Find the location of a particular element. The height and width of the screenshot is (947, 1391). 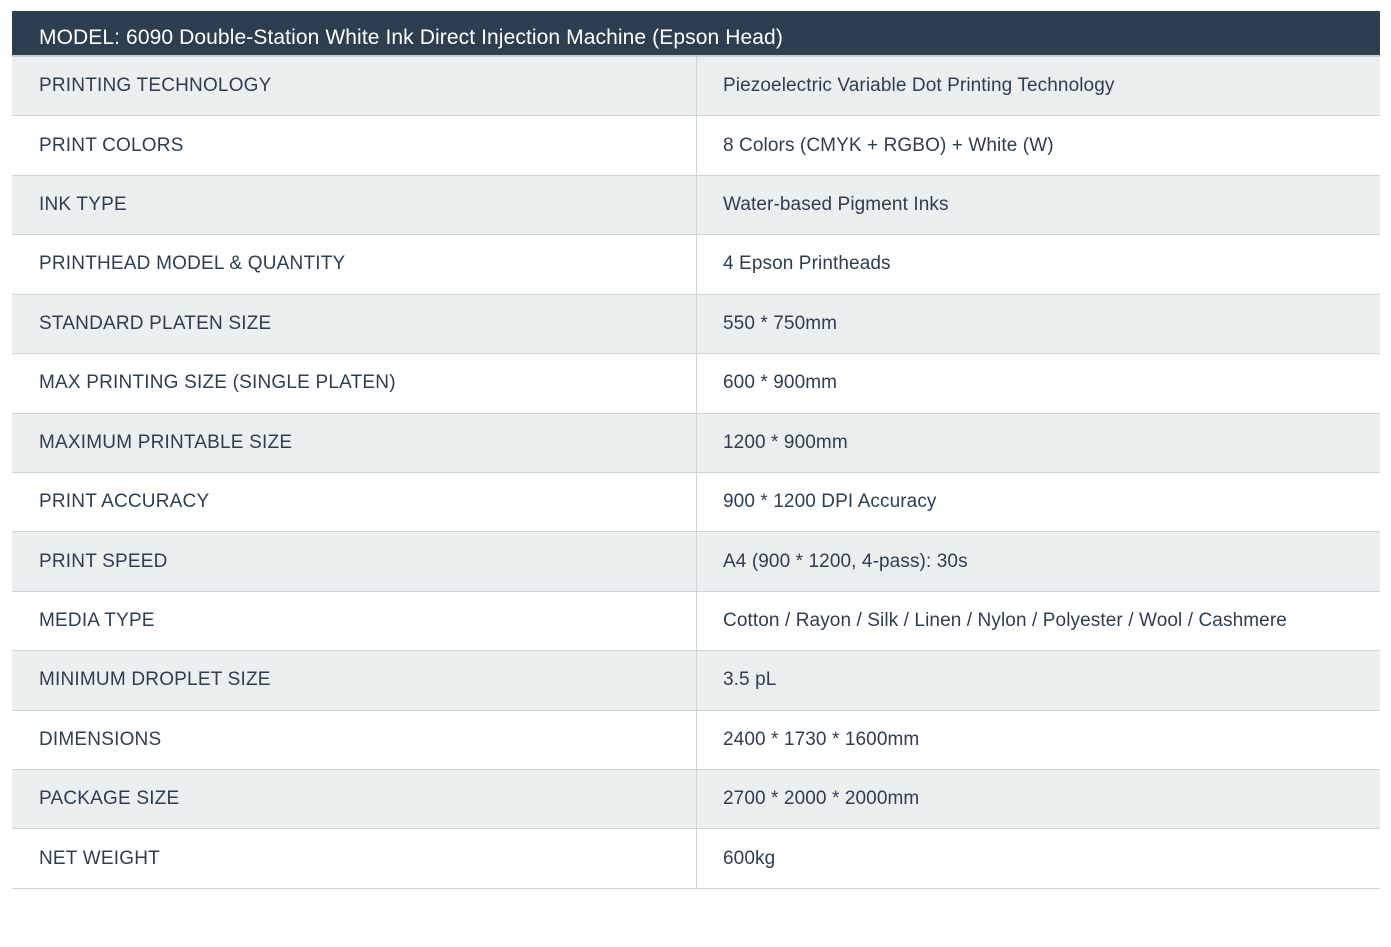

spec-label: INK TYPE is located at coordinates (354, 205).